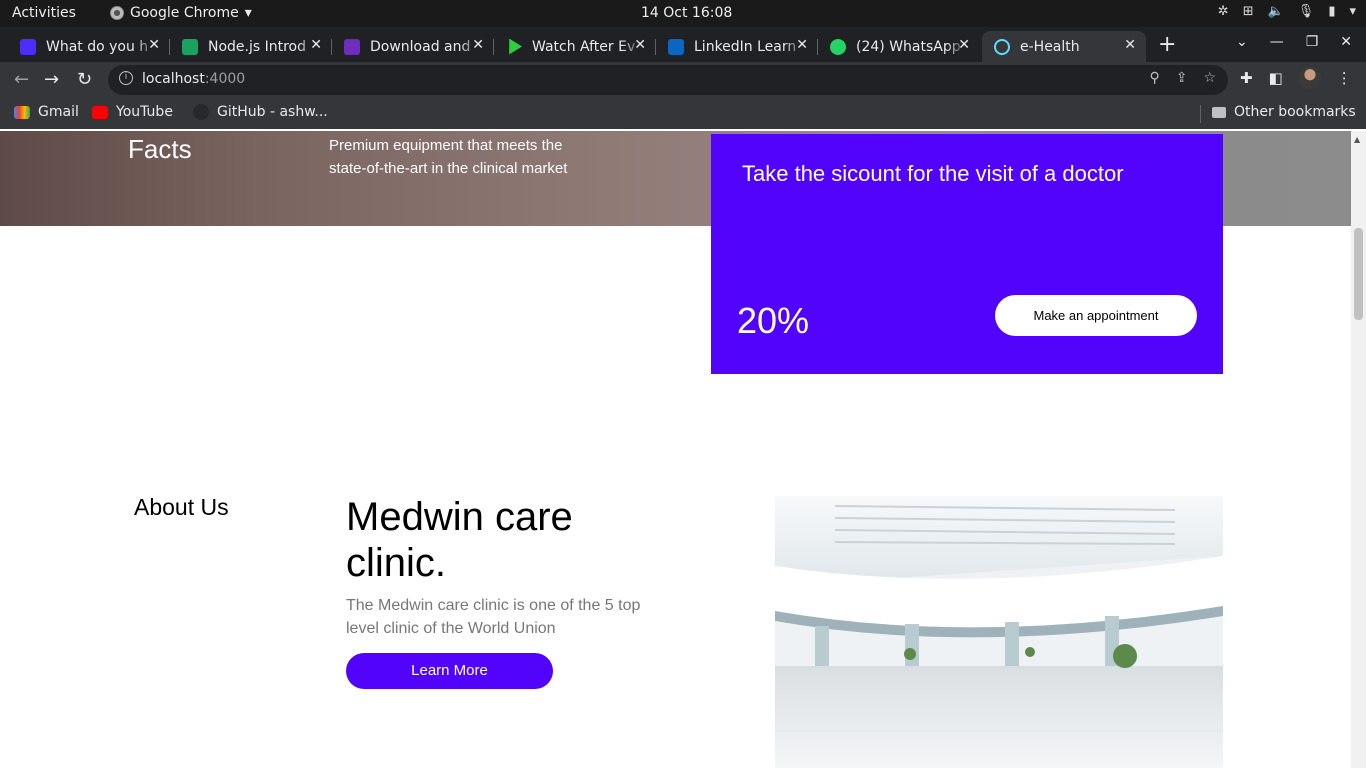  I want to click on clock: 14 Oct 16:08, so click(686, 13).